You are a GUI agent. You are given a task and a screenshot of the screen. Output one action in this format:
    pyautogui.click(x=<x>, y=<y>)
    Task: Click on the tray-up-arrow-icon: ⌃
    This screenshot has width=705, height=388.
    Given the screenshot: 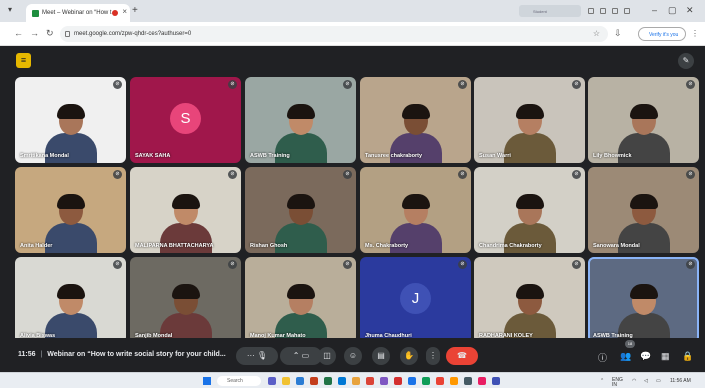 What is the action you would take?
    pyautogui.click(x=602, y=381)
    